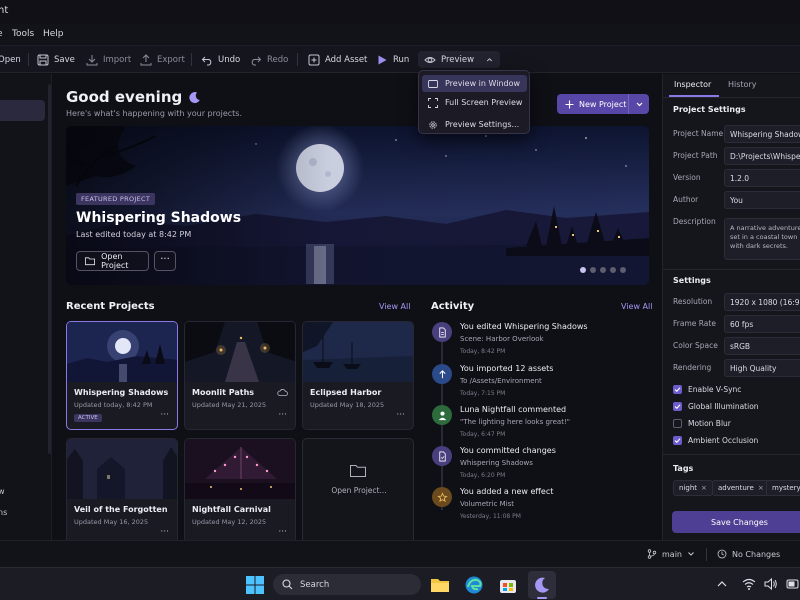 The image size is (800, 600). I want to click on field-label: Version, so click(687, 177).